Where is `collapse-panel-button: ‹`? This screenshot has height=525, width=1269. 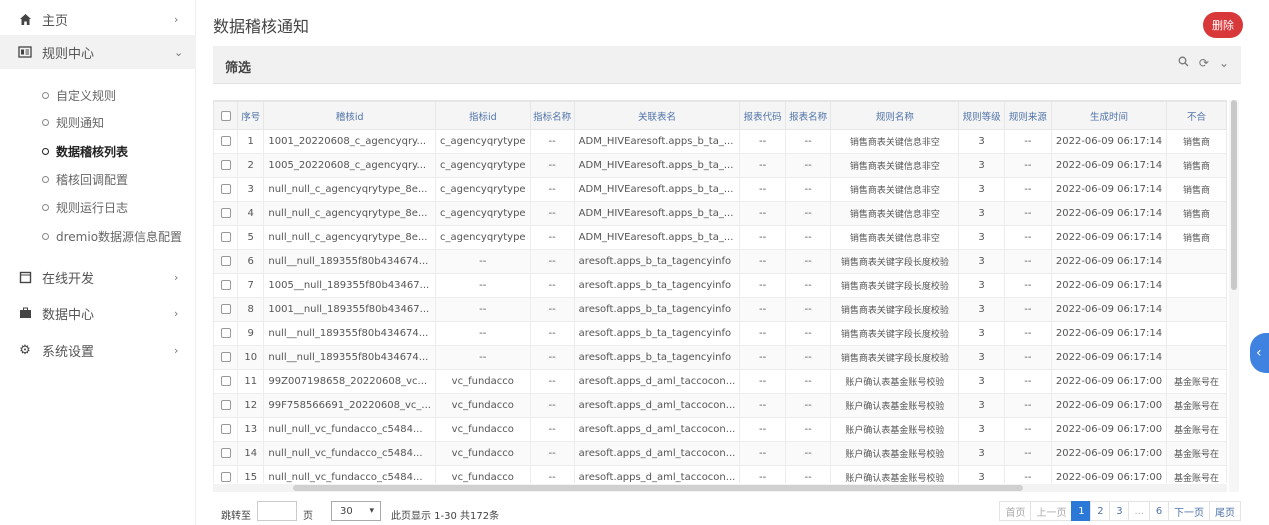 collapse-panel-button: ‹ is located at coordinates (1259, 353).